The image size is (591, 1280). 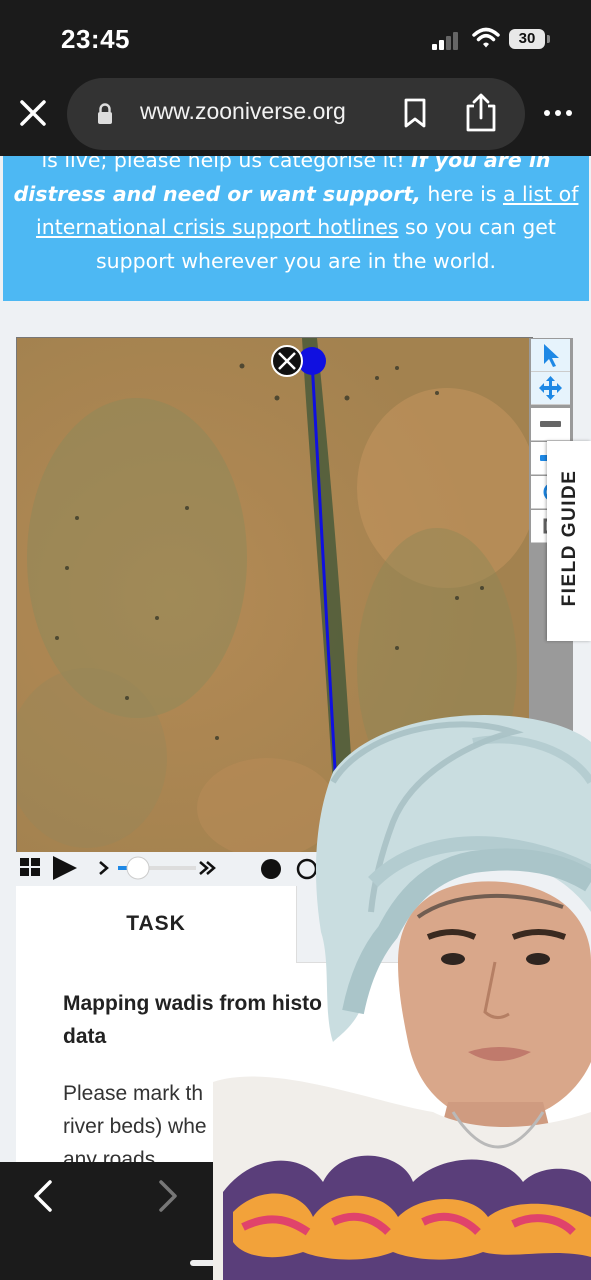 I want to click on thumbnails-icon, so click(x=30, y=867).